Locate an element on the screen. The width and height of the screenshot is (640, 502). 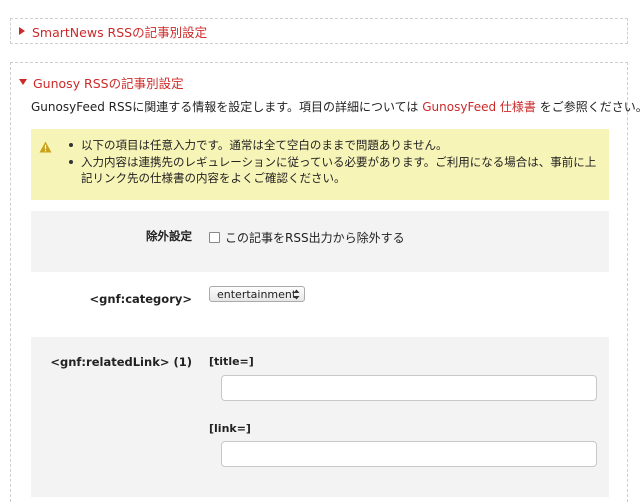
related-link-label: <gnf:relatedLink> (1) is located at coordinates (121, 362).